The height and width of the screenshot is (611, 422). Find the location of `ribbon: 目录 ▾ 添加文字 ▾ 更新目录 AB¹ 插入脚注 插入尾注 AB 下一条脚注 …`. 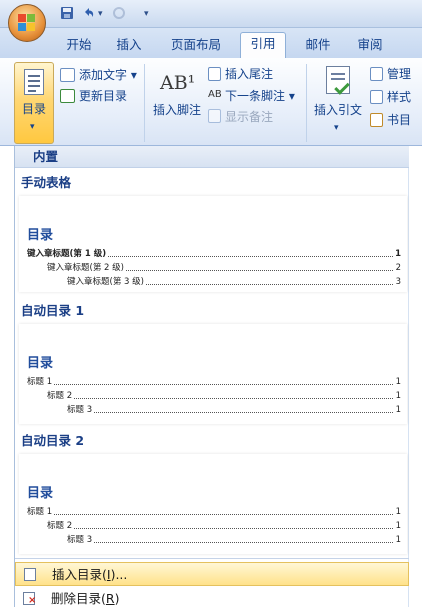

ribbon: 目录 ▾ 添加文字 ▾ 更新目录 AB¹ 插入脚注 插入尾注 AB 下一条脚注 … is located at coordinates (211, 102).